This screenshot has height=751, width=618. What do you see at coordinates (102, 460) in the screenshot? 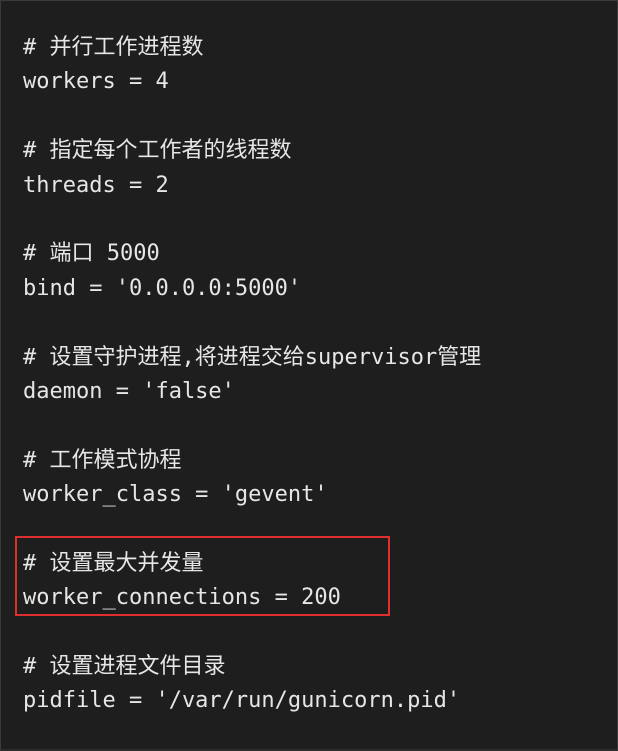
I see `code-line-comment: # 工作模式协程` at bounding box center [102, 460].